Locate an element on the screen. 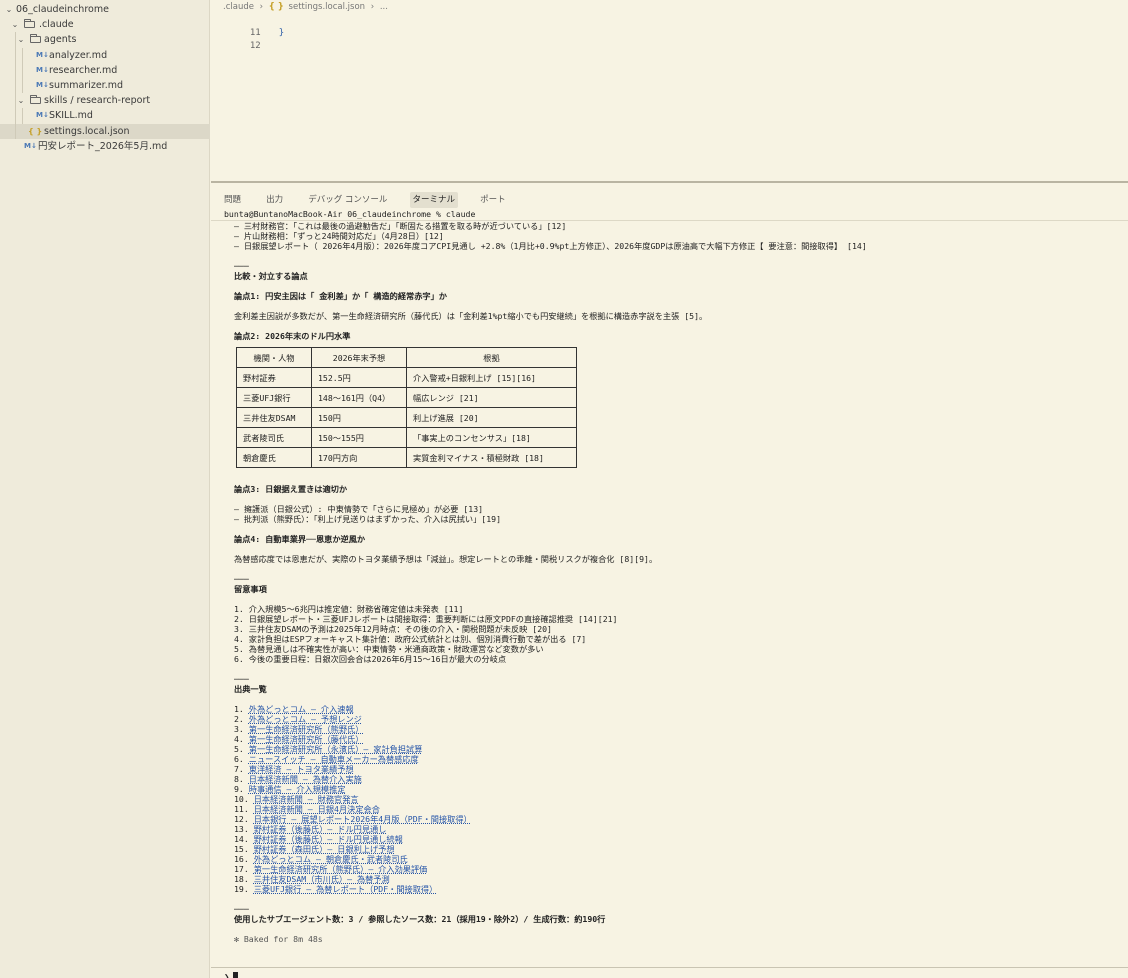  tree-item-label: skills / research-report is located at coordinates (97, 101).